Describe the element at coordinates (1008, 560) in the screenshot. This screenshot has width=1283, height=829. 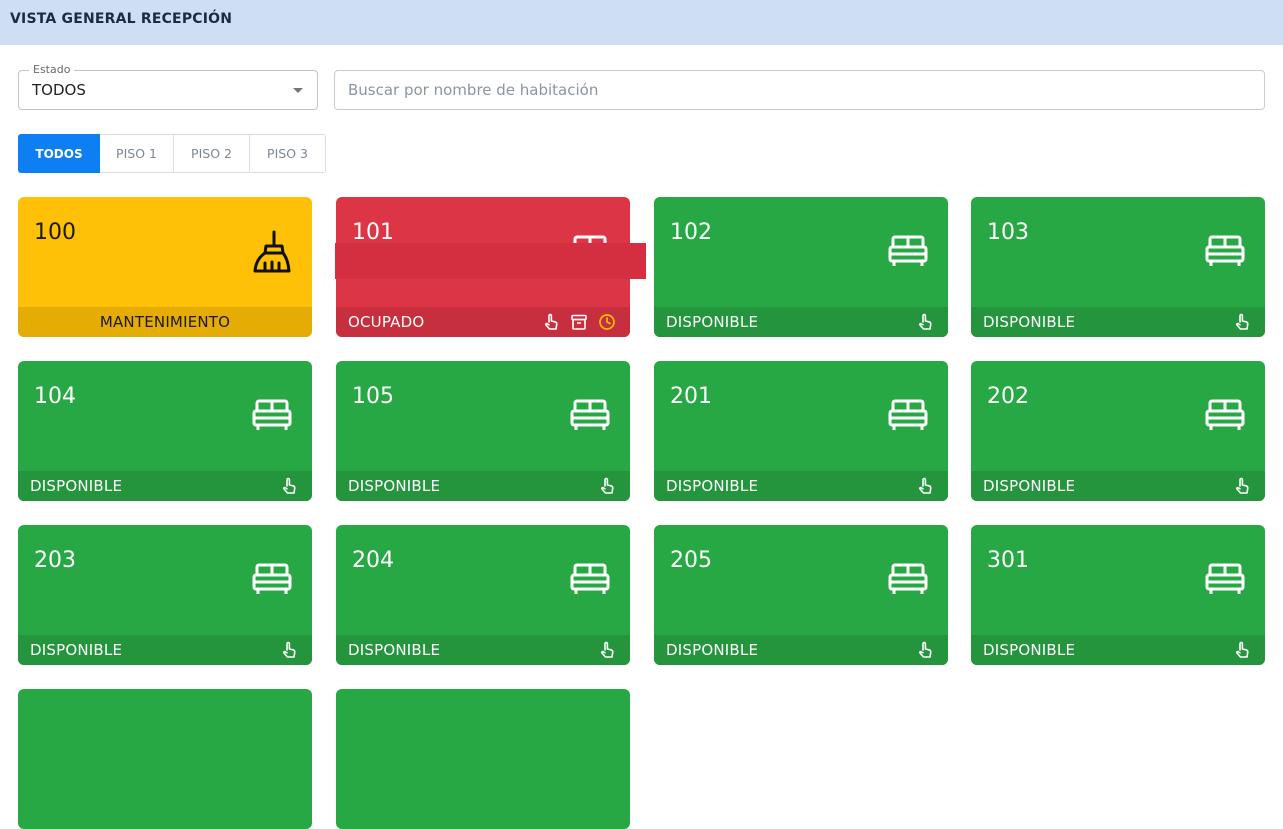
I see `room-number: 301` at that location.